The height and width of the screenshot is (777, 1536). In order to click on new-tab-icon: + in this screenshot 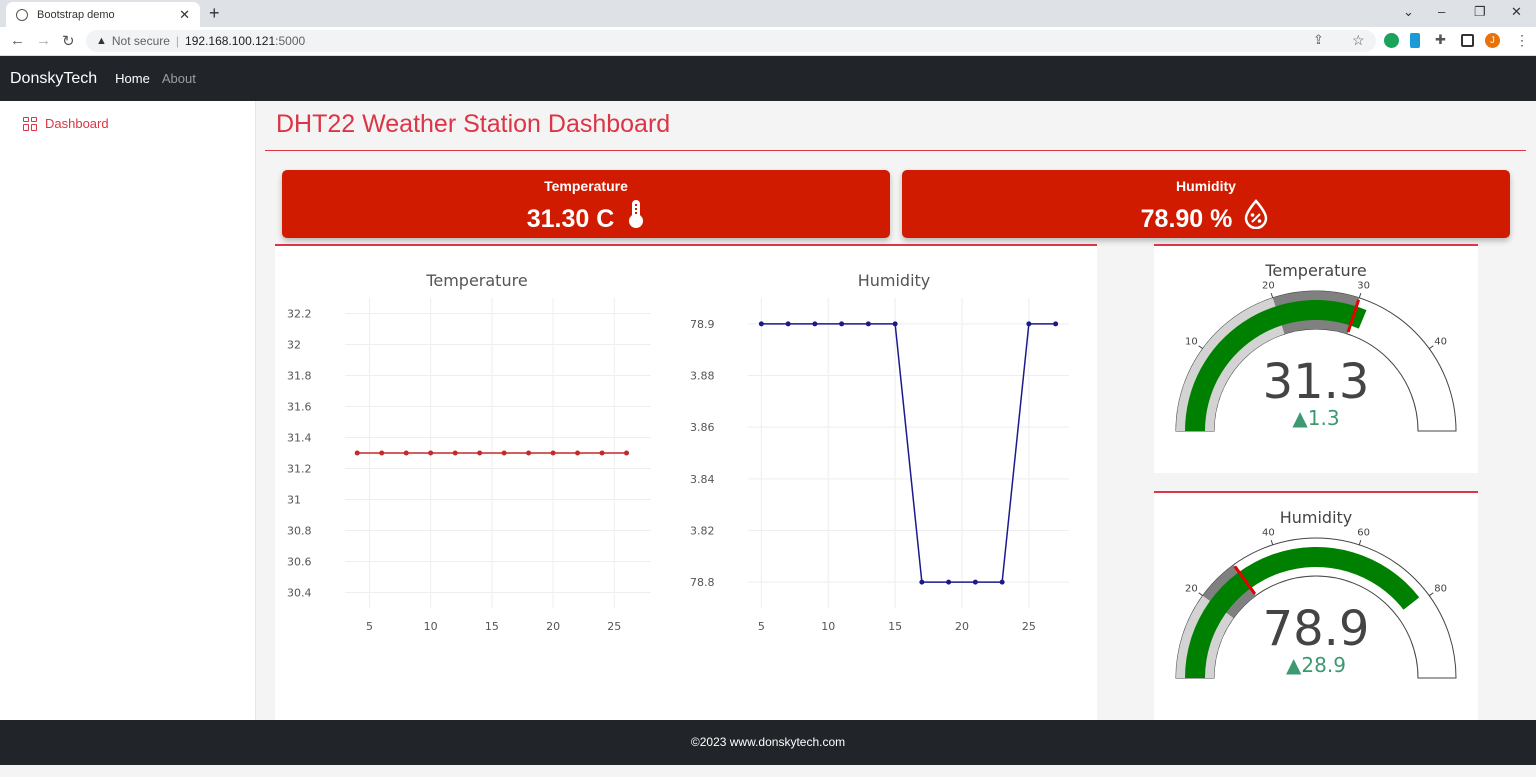, I will do `click(214, 13)`.